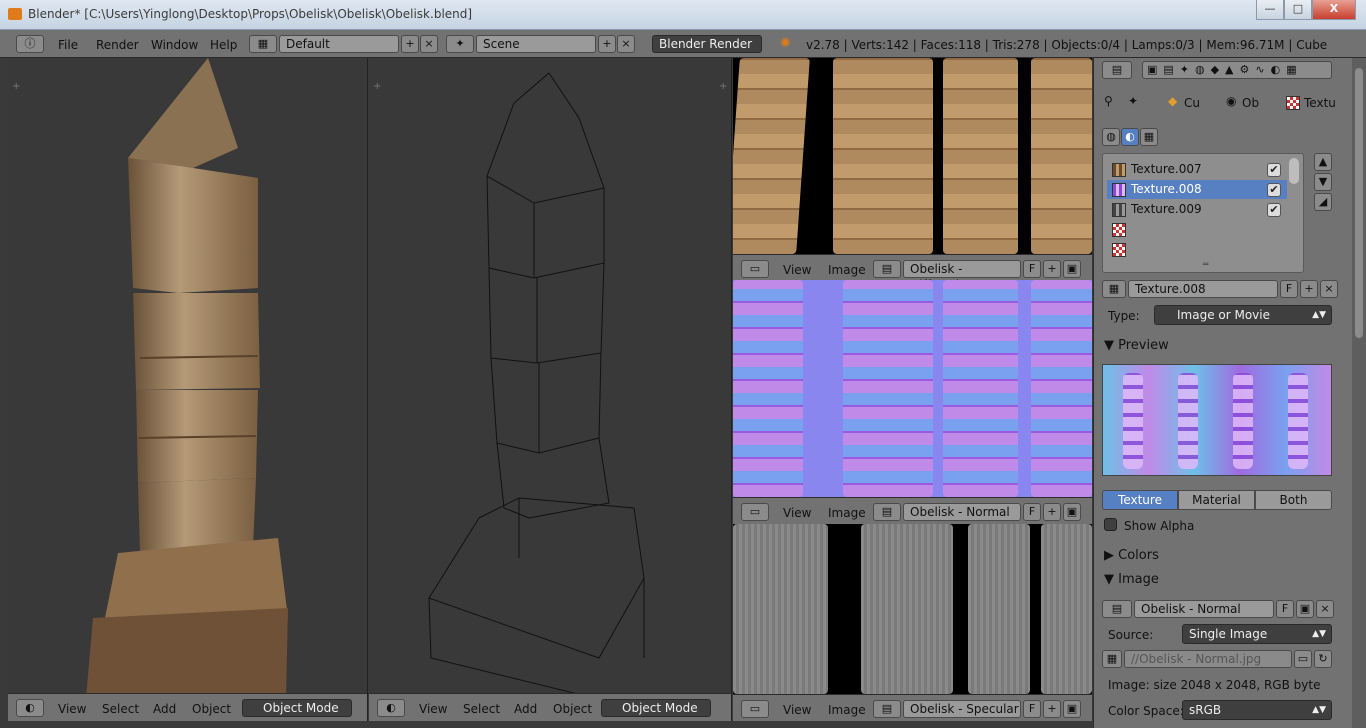 This screenshot has width=1366, height=728. Describe the element at coordinates (1149, 137) in the screenshot. I see `other-texture-tab-icon: ▦` at that location.